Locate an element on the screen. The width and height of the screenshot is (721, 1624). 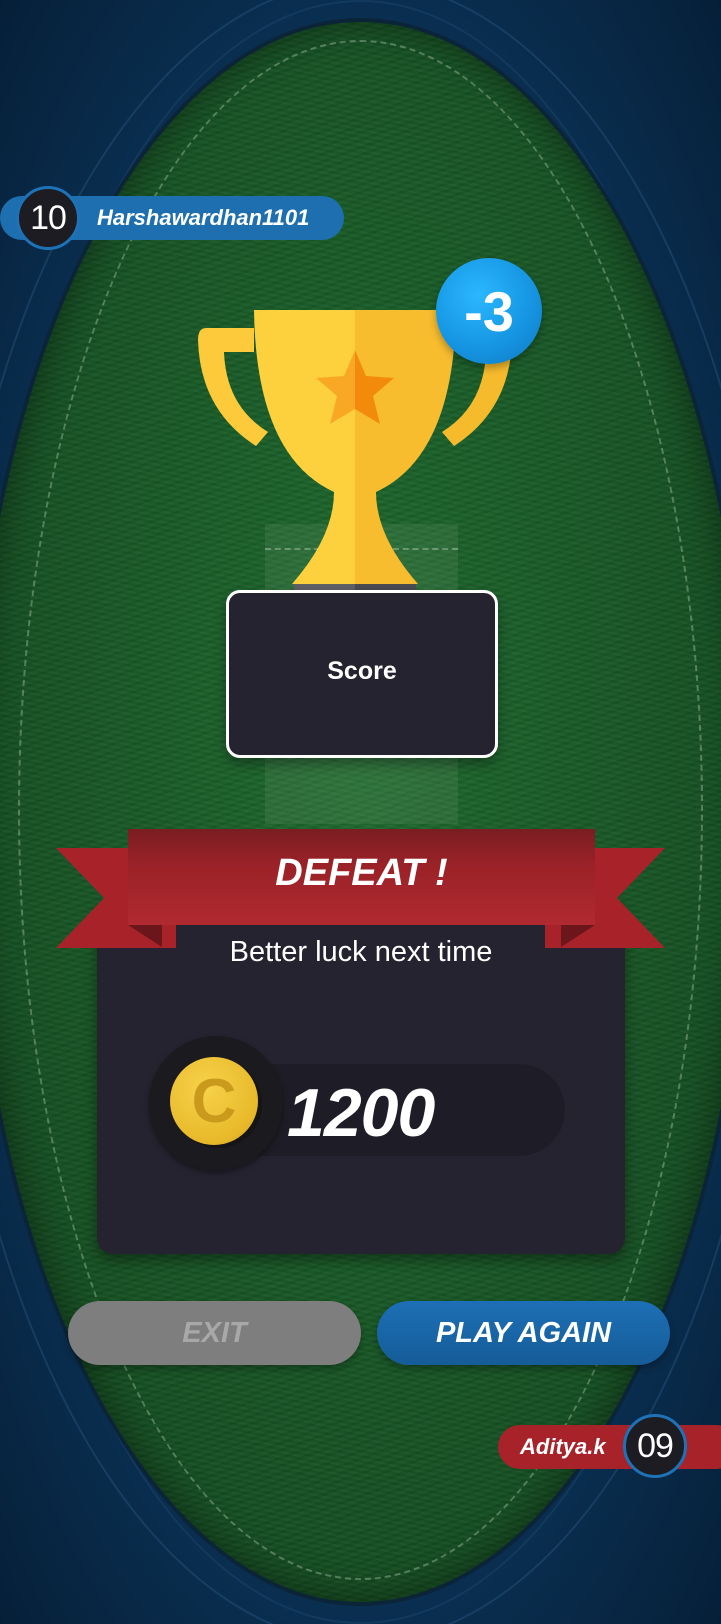
coin-symbol: C is located at coordinates (214, 1101).